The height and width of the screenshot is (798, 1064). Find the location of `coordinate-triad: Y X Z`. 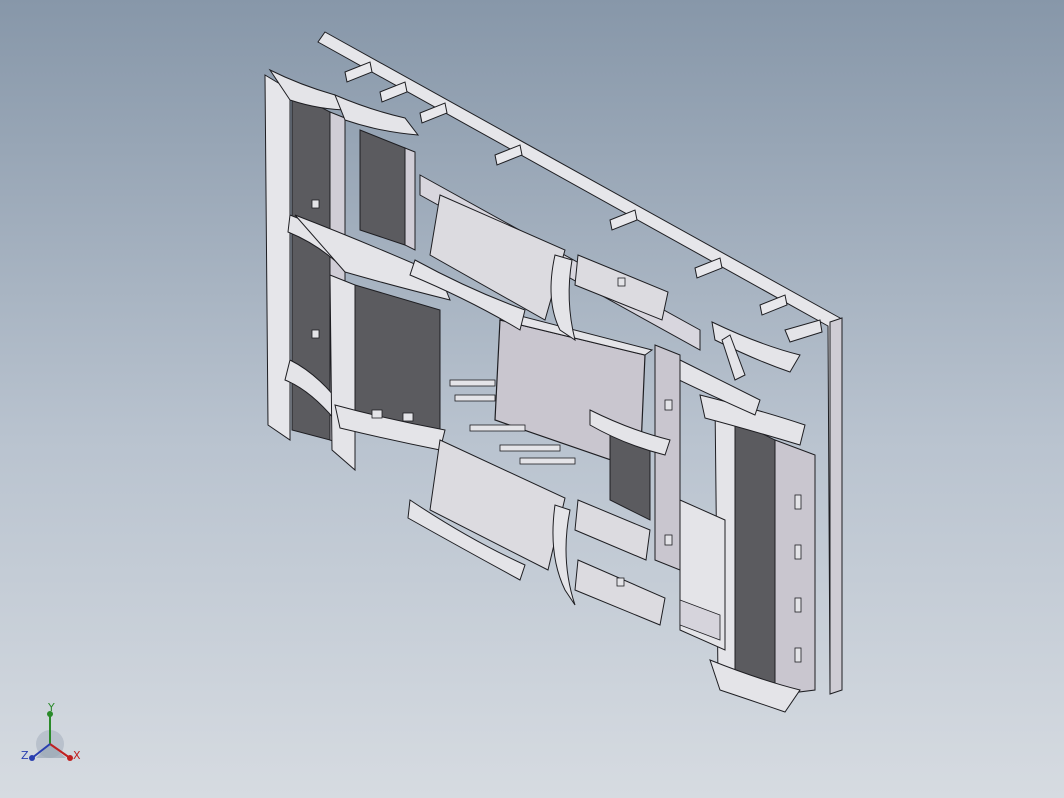

coordinate-triad: Y X Z is located at coordinates (53, 737).